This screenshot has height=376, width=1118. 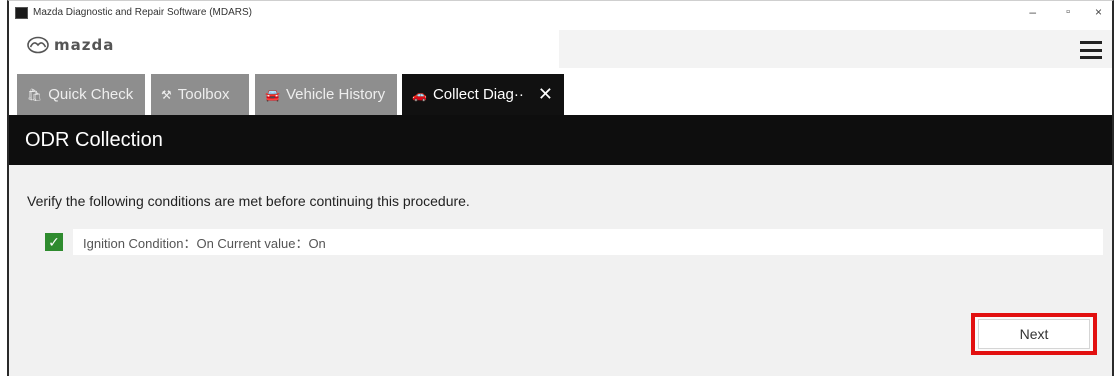 What do you see at coordinates (166, 94) in the screenshot?
I see `tools-icon: ⚒` at bounding box center [166, 94].